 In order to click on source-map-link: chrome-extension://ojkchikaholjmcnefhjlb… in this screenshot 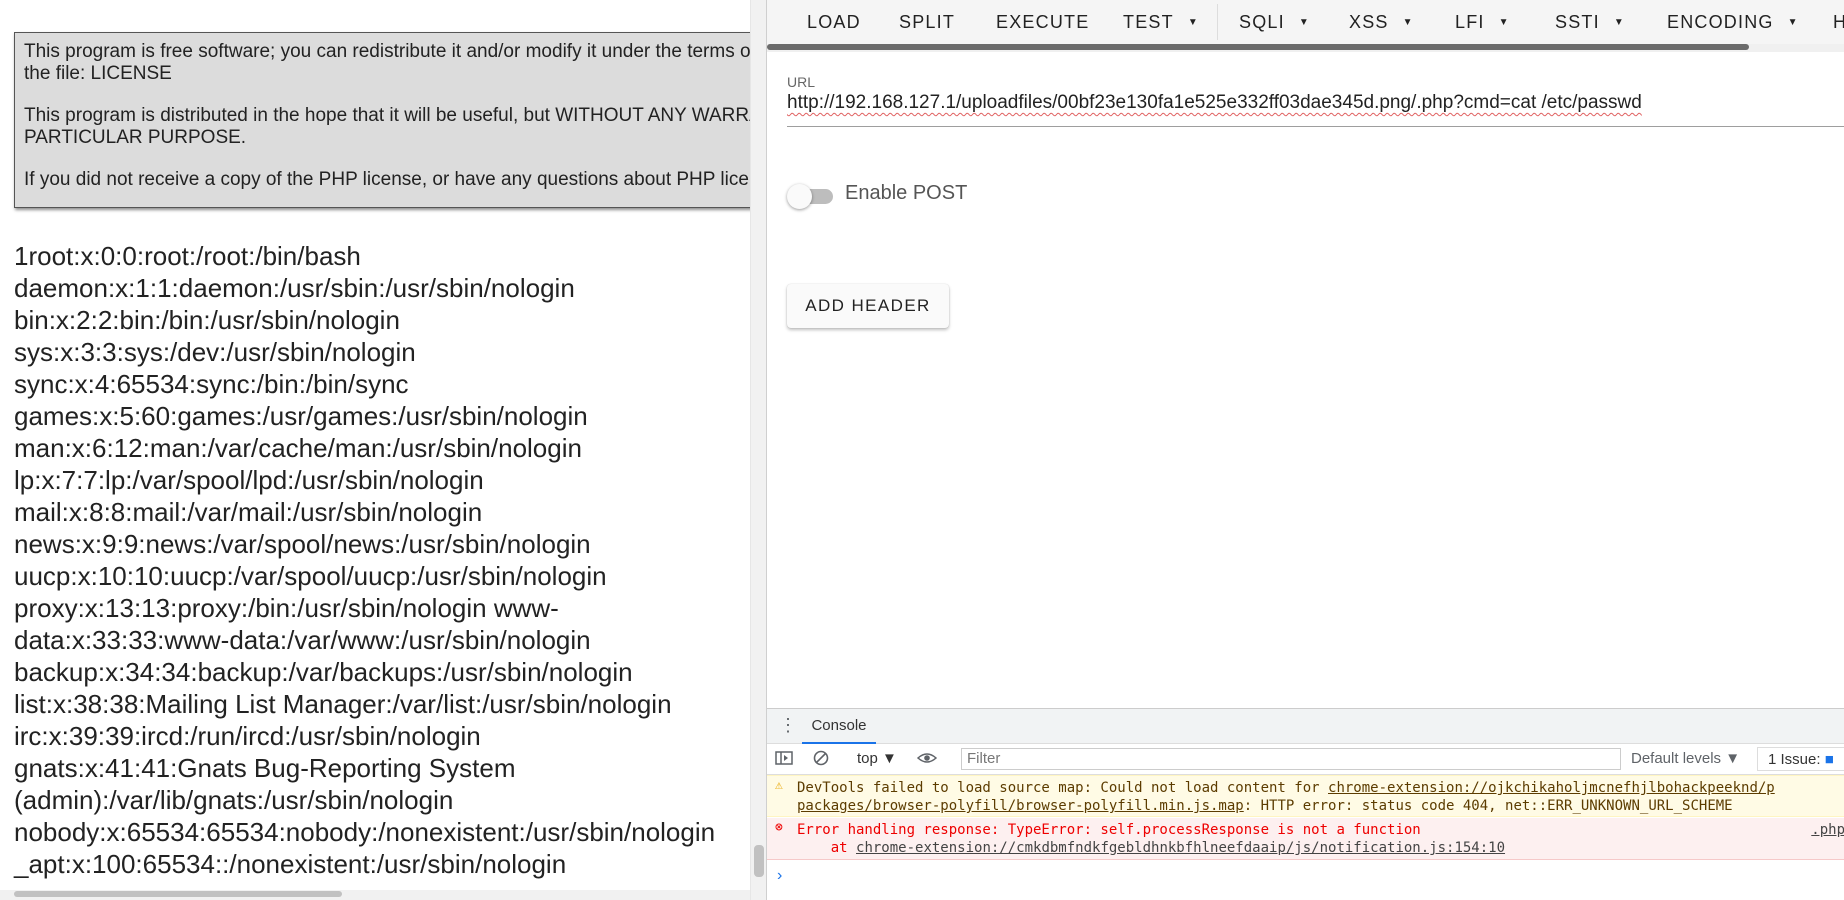, I will do `click(1551, 788)`.